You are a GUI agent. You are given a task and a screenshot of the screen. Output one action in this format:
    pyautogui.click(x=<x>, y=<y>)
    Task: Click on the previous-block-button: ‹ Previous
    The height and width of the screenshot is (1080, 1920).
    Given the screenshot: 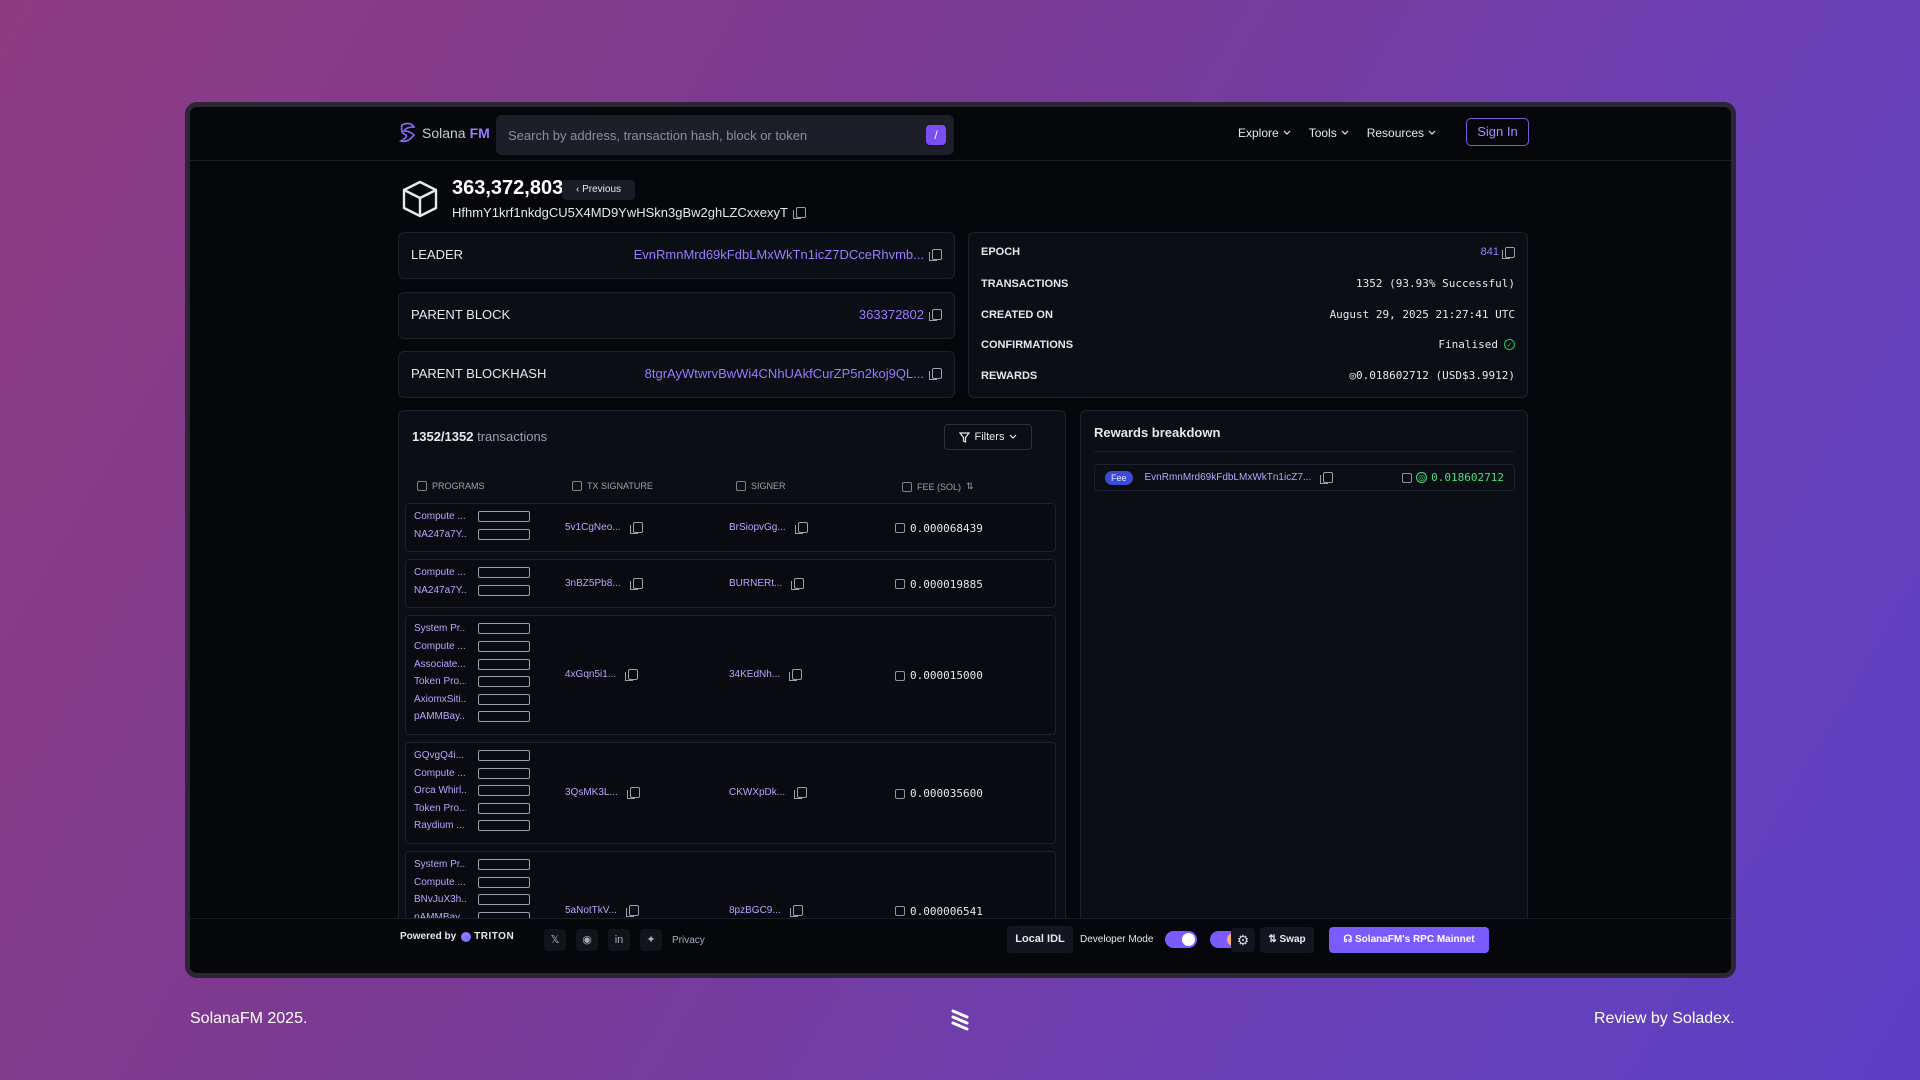 What is the action you would take?
    pyautogui.click(x=598, y=190)
    